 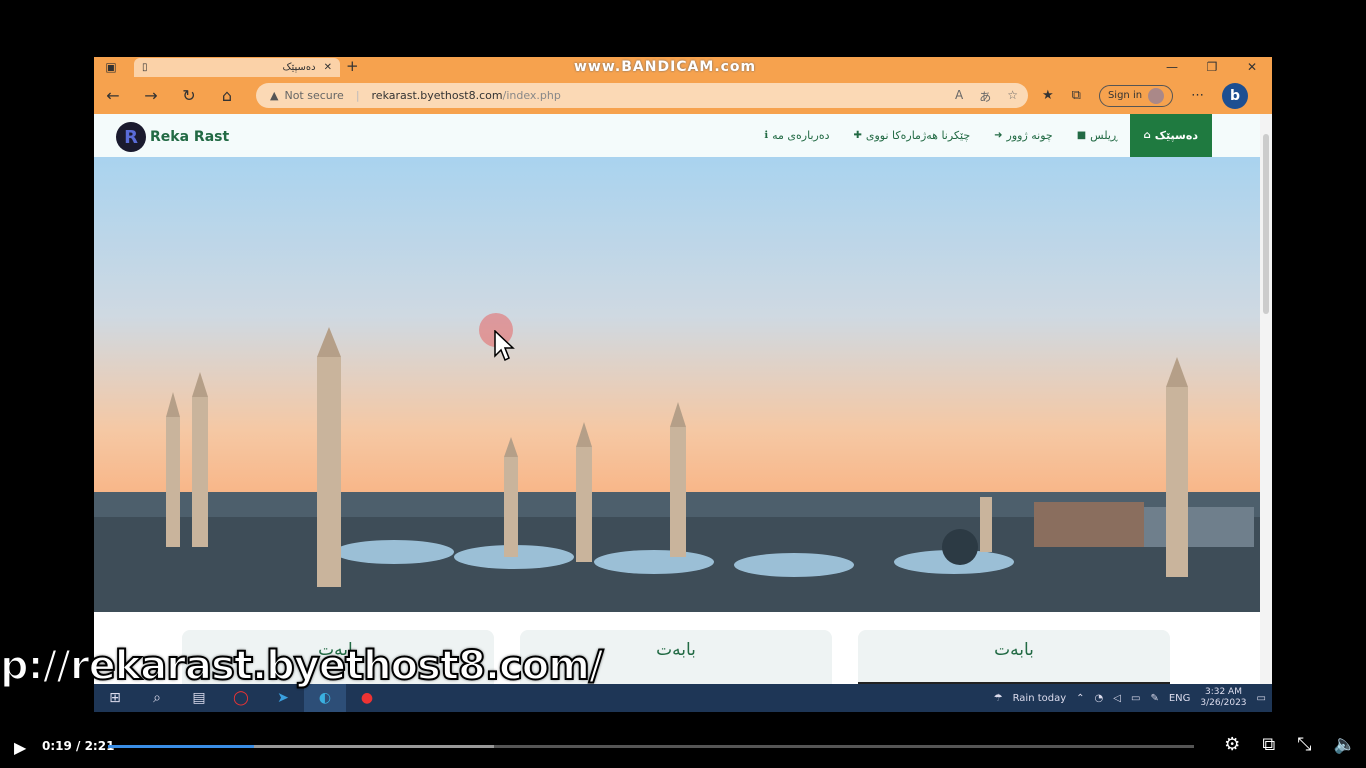 What do you see at coordinates (237, 67) in the screenshot?
I see `browser-tab: ▯ دەسپێک ✕` at bounding box center [237, 67].